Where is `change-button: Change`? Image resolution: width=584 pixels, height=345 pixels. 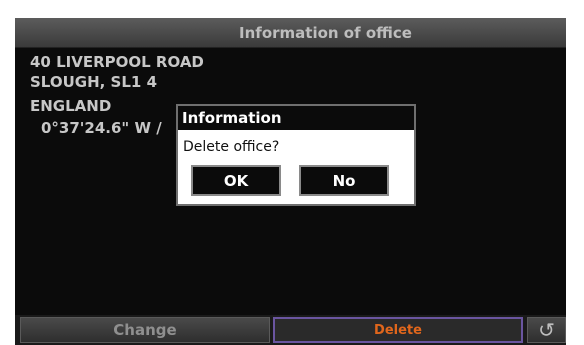
change-button: Change is located at coordinates (145, 330).